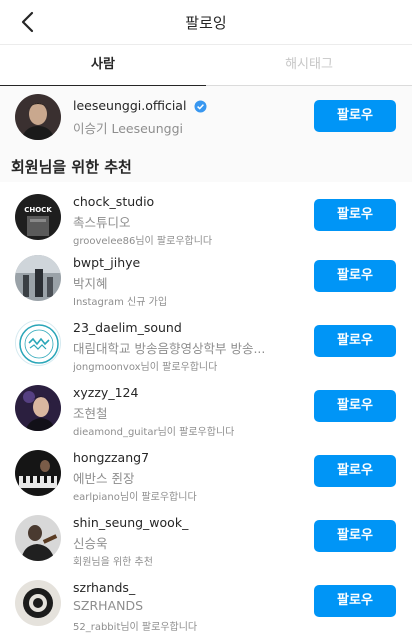  What do you see at coordinates (309, 65) in the screenshot?
I see `tab-hashtags: 해시태그` at bounding box center [309, 65].